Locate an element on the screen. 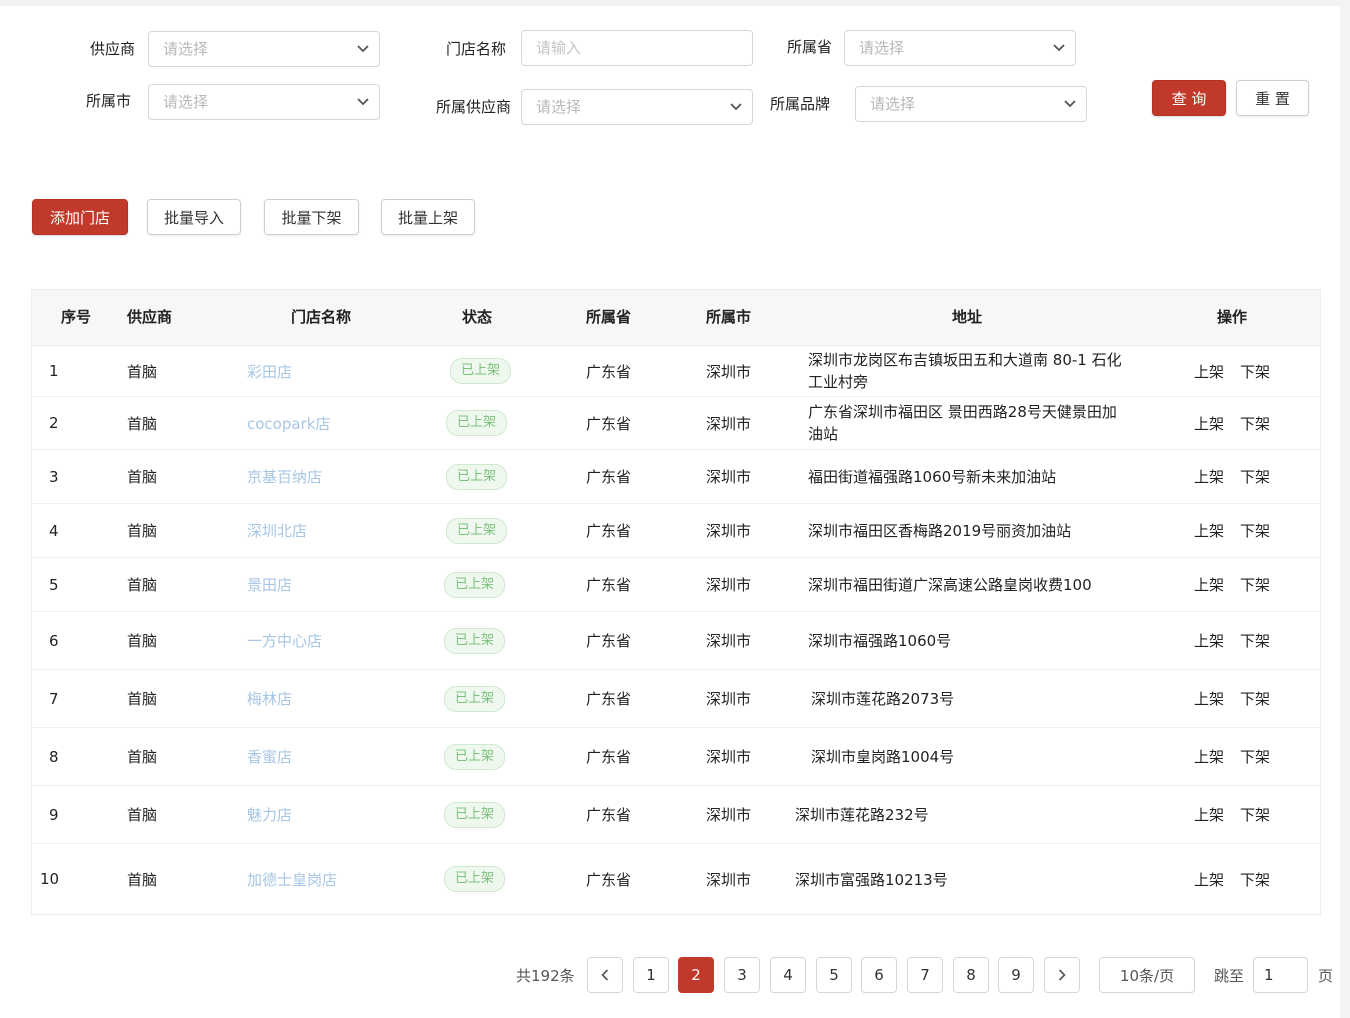  city-select: 请选择 is located at coordinates (264, 102).